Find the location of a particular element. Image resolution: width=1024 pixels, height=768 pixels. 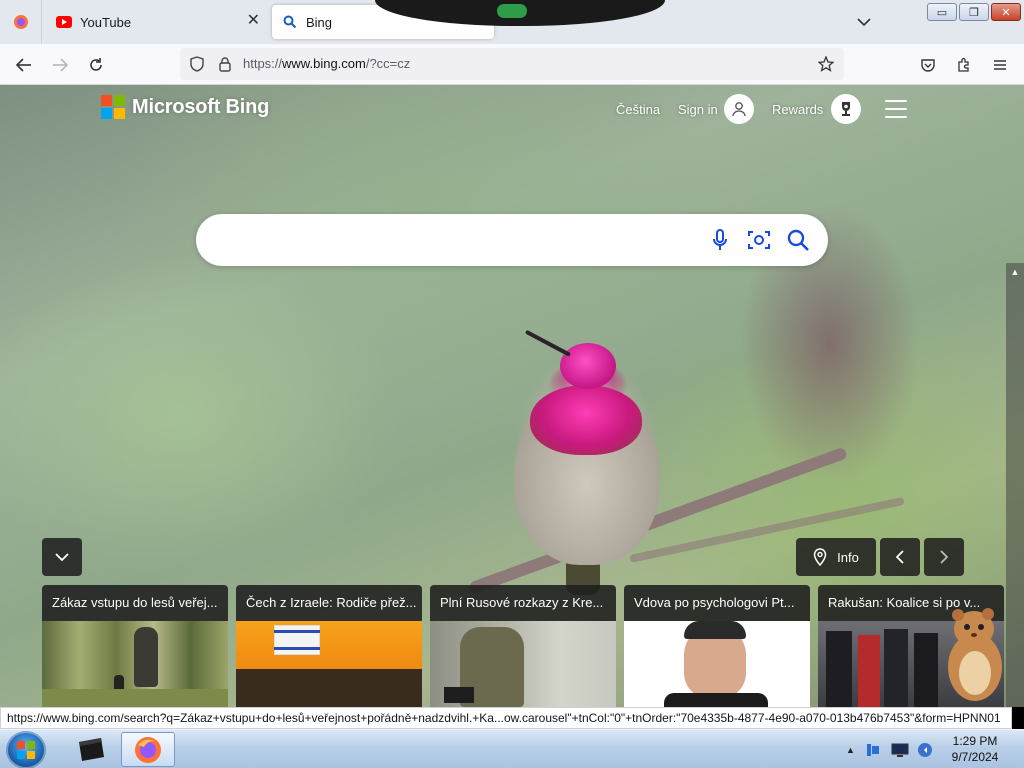

forward-button is located at coordinates (60, 65).